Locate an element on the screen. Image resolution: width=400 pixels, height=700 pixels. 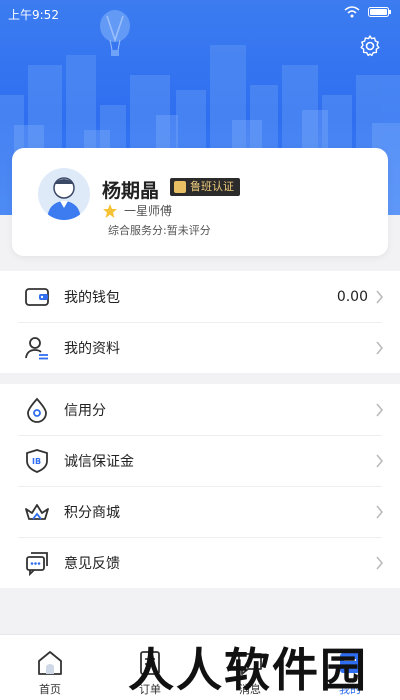
wallet-label: 我的钱包 is located at coordinates (92, 297).